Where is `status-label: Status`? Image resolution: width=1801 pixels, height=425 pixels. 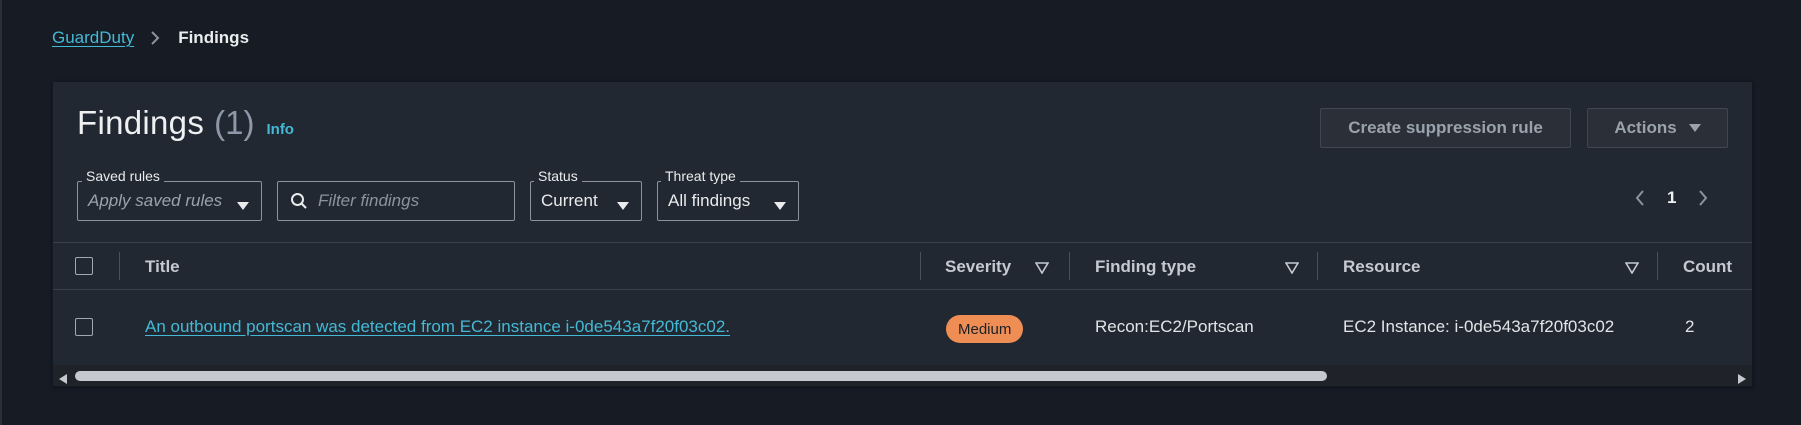 status-label: Status is located at coordinates (558, 176).